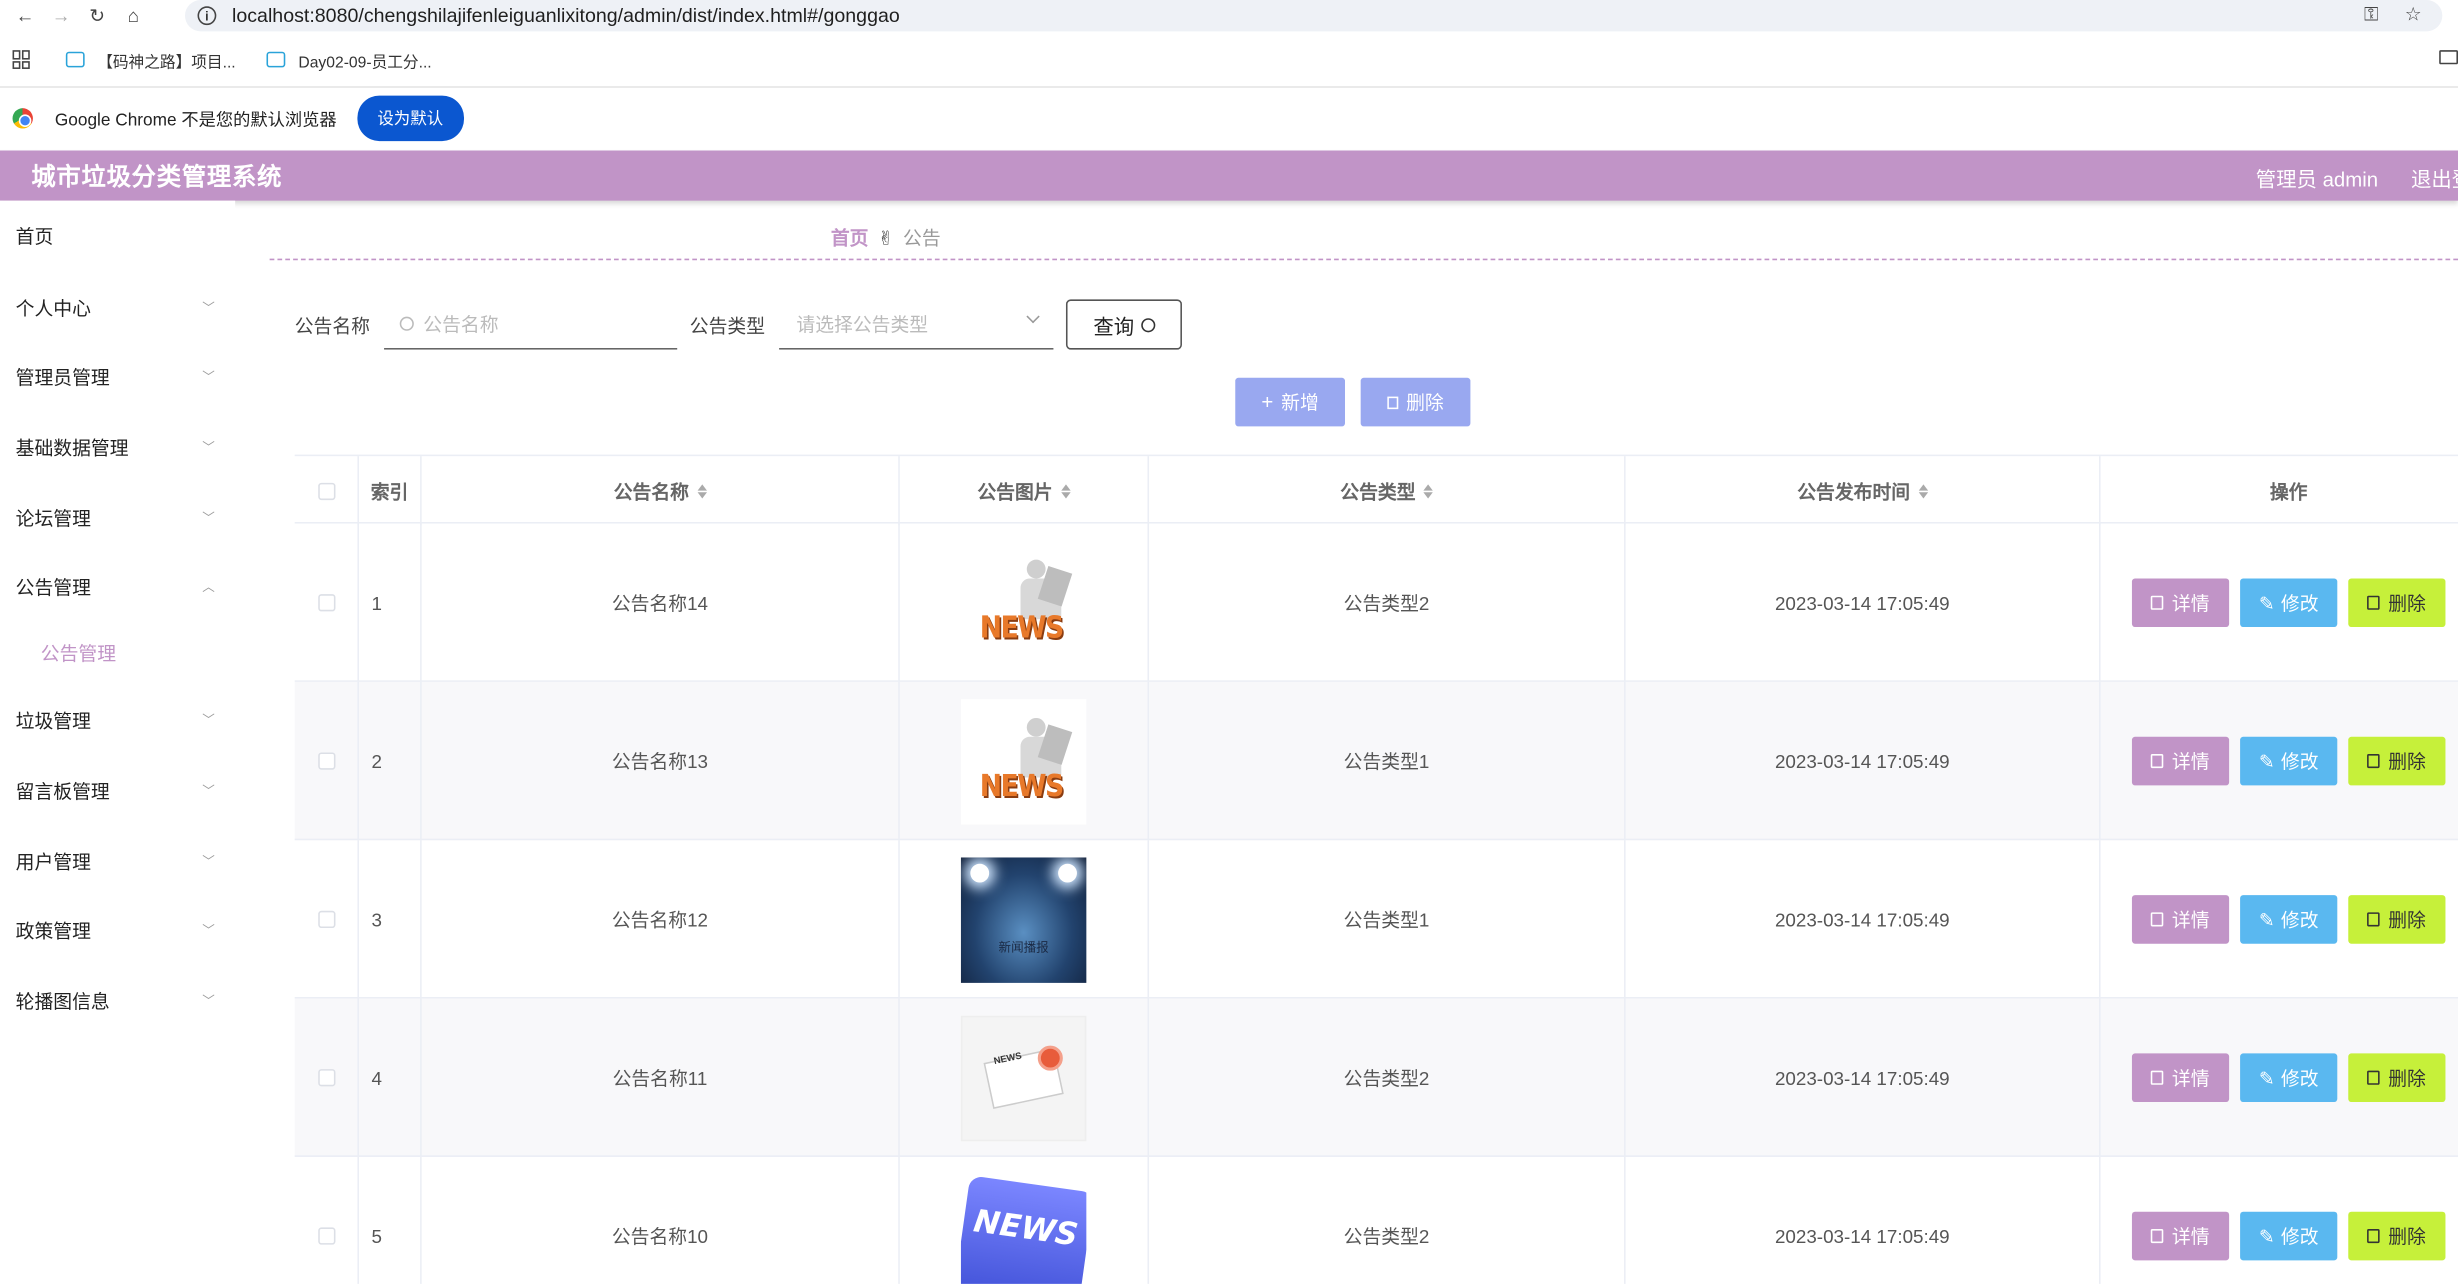  Describe the element at coordinates (1415, 402) in the screenshot. I see `batch-delete-button: 删除` at that location.